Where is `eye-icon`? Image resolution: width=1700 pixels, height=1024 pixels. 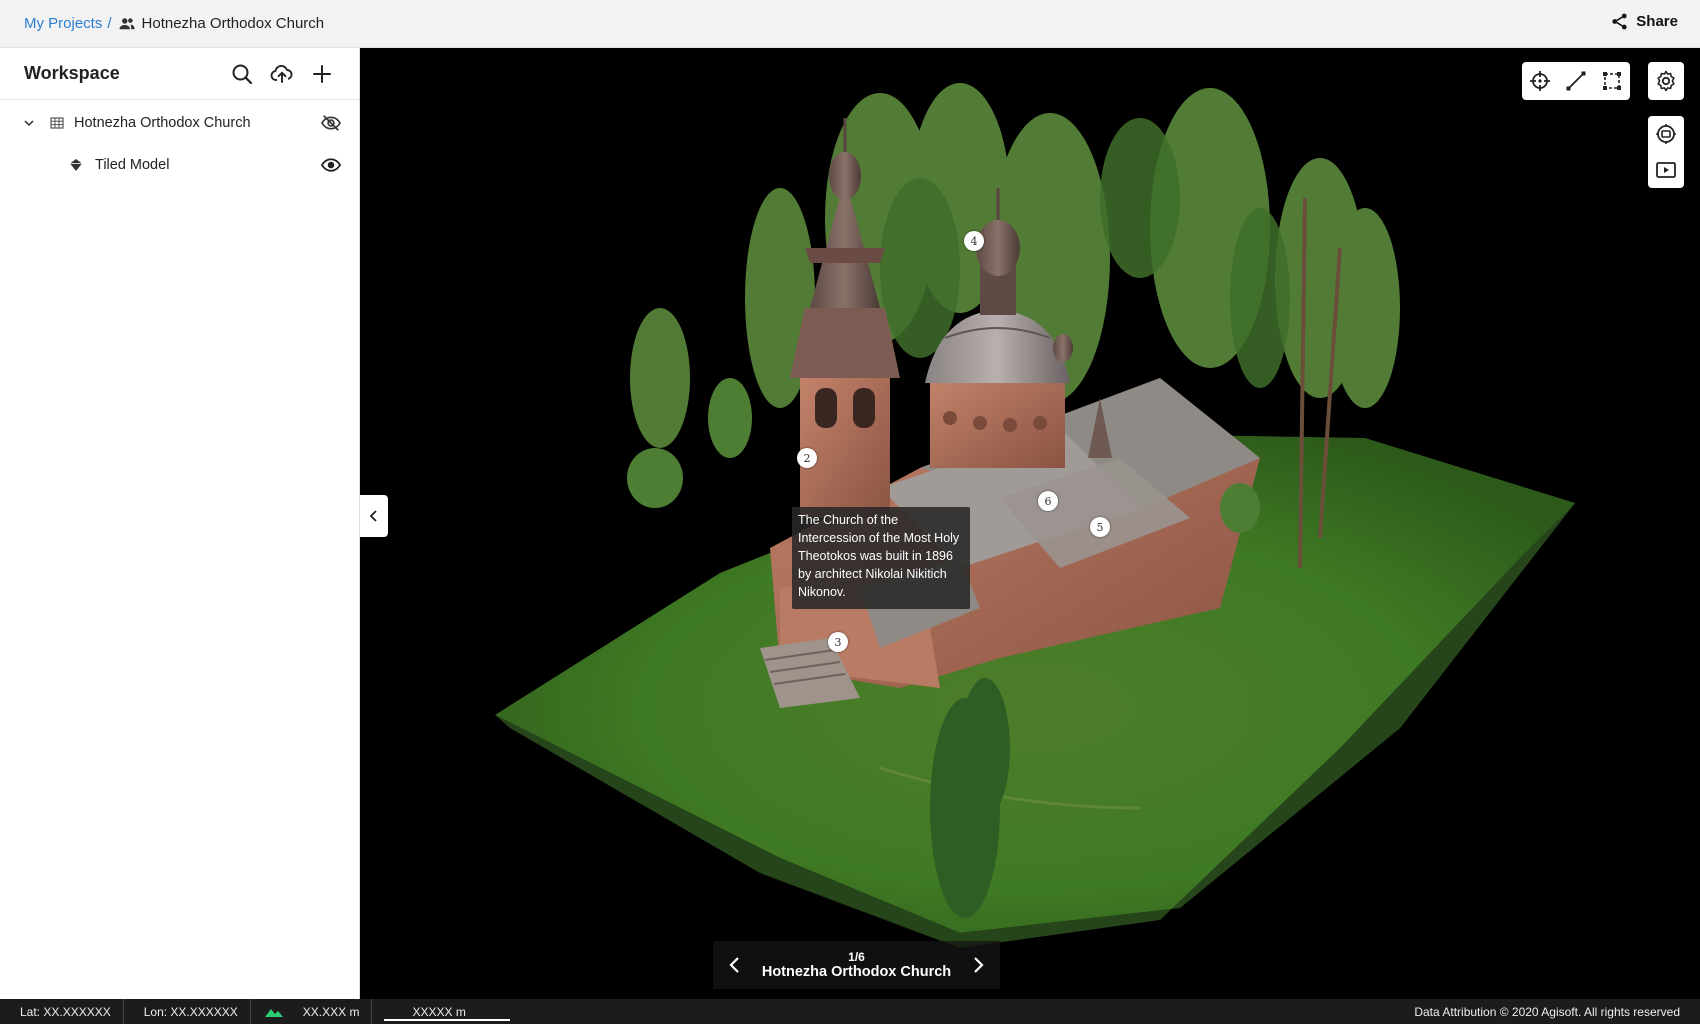 eye-icon is located at coordinates (331, 165).